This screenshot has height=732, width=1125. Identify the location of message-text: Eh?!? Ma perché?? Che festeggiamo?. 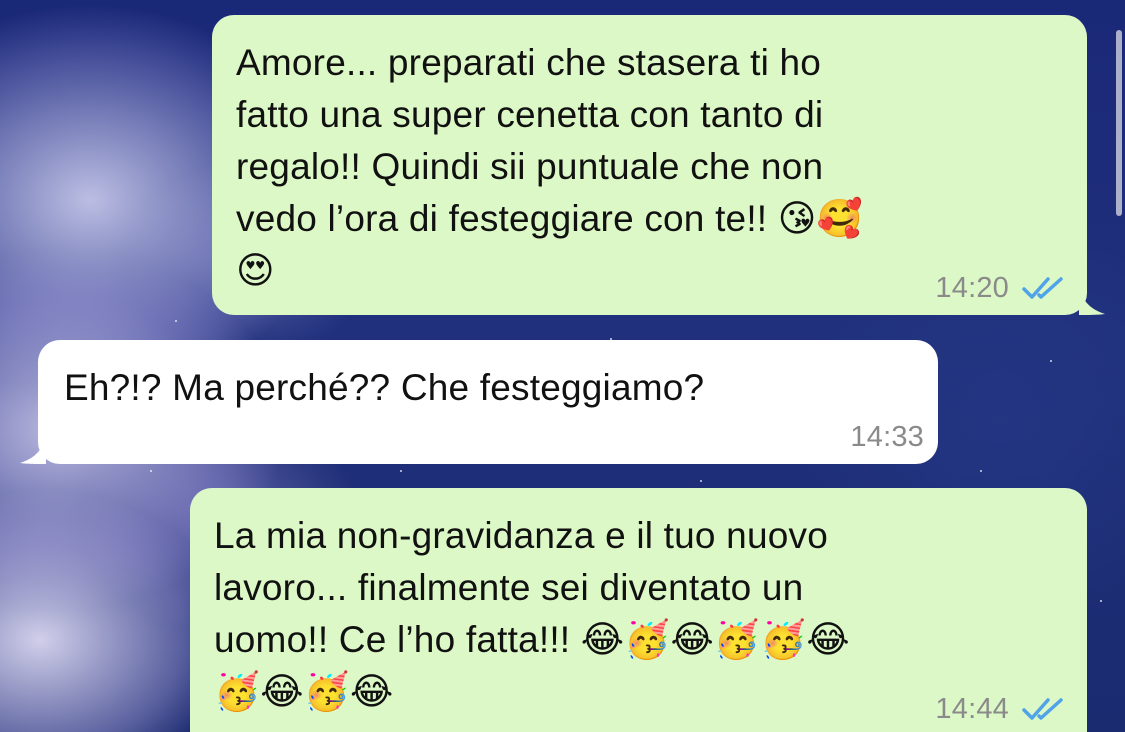
(384, 387).